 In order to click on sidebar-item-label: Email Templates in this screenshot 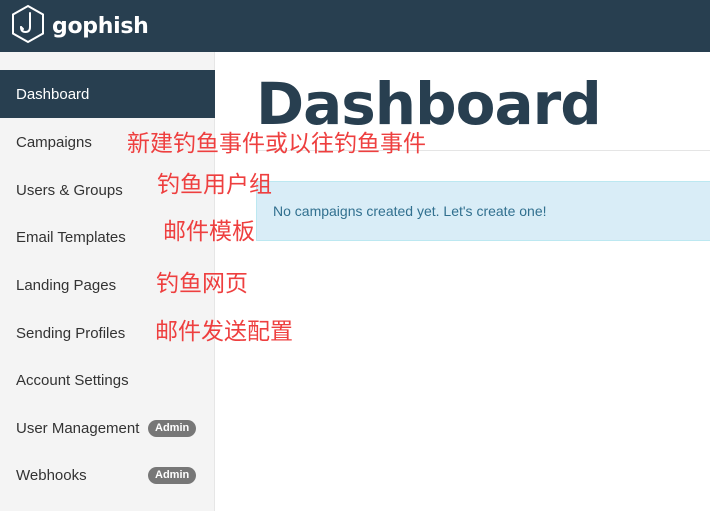, I will do `click(71, 237)`.